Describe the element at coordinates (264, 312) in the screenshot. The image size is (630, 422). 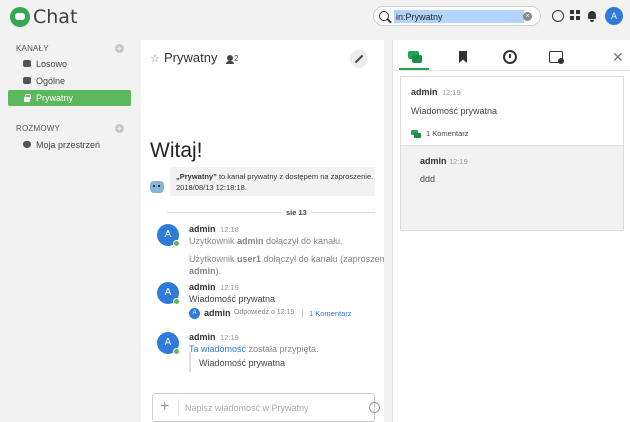
I see `thread-reply-time: Odpowiedź o 12:19` at that location.